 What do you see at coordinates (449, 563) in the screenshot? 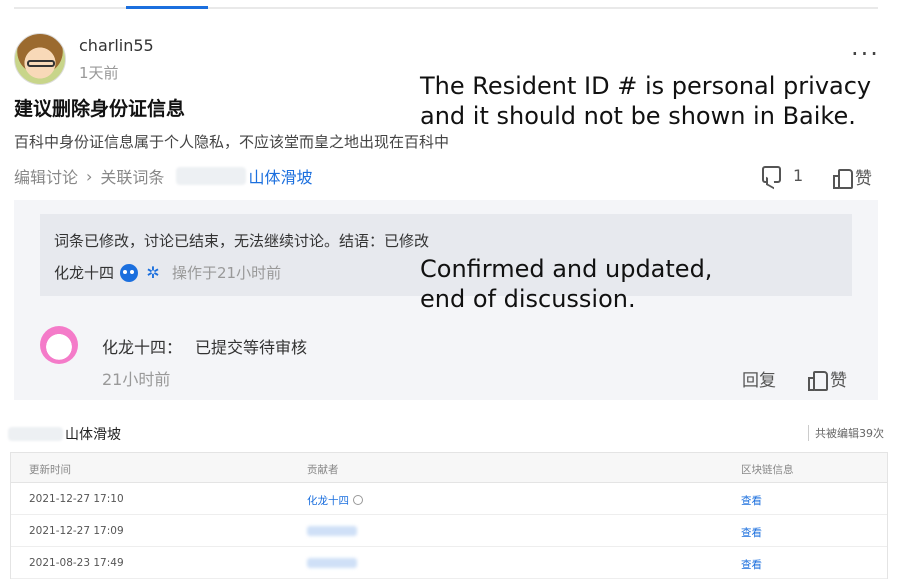
I see `table-row: 2021-08-23 17:49 查看` at bounding box center [449, 563].